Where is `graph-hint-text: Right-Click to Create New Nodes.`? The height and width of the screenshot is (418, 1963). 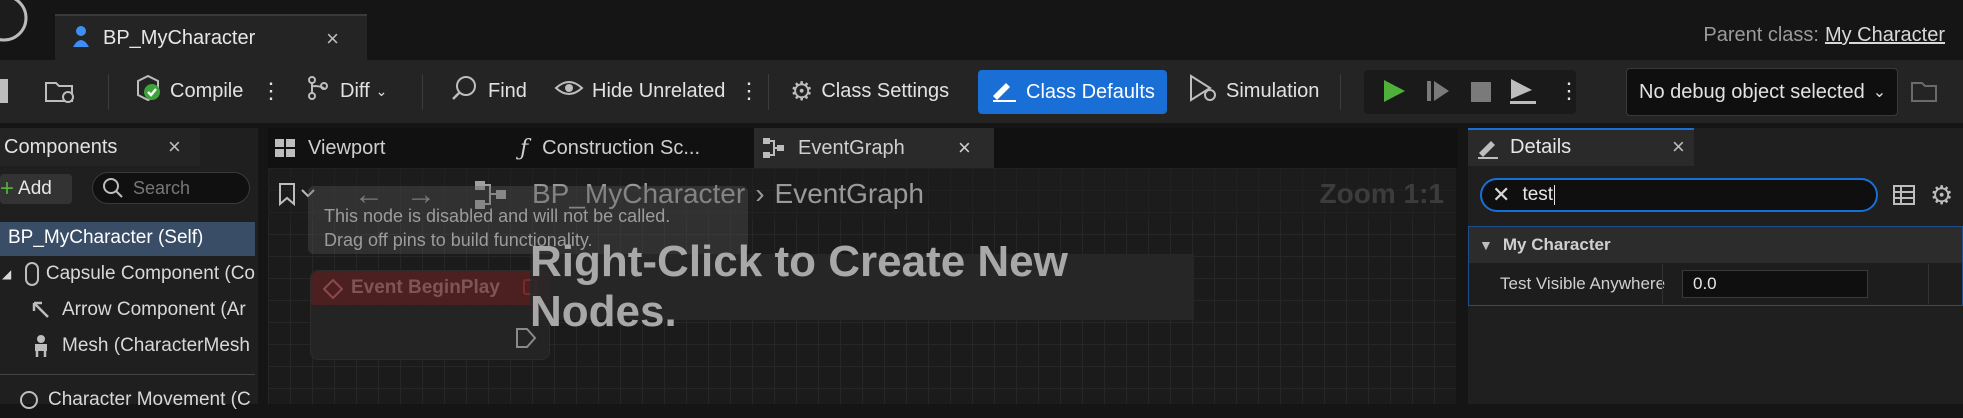
graph-hint-text: Right-Click to Create New Nodes. is located at coordinates (799, 286).